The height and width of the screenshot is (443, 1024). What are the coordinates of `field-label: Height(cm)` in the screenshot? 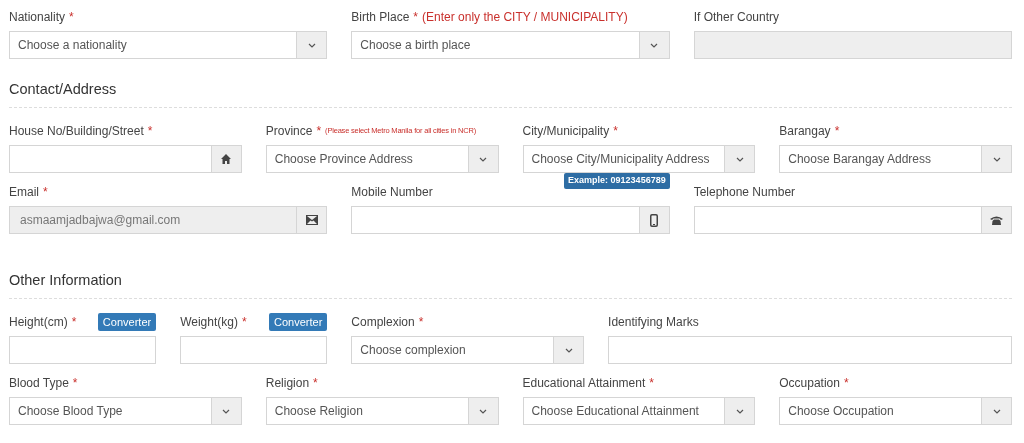 It's located at (38, 322).